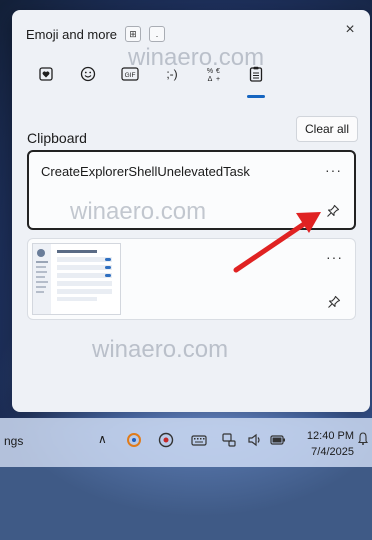 The height and width of the screenshot is (540, 372). Describe the element at coordinates (330, 444) in the screenshot. I see `clock: 12:40 PM 7/4/2025` at that location.